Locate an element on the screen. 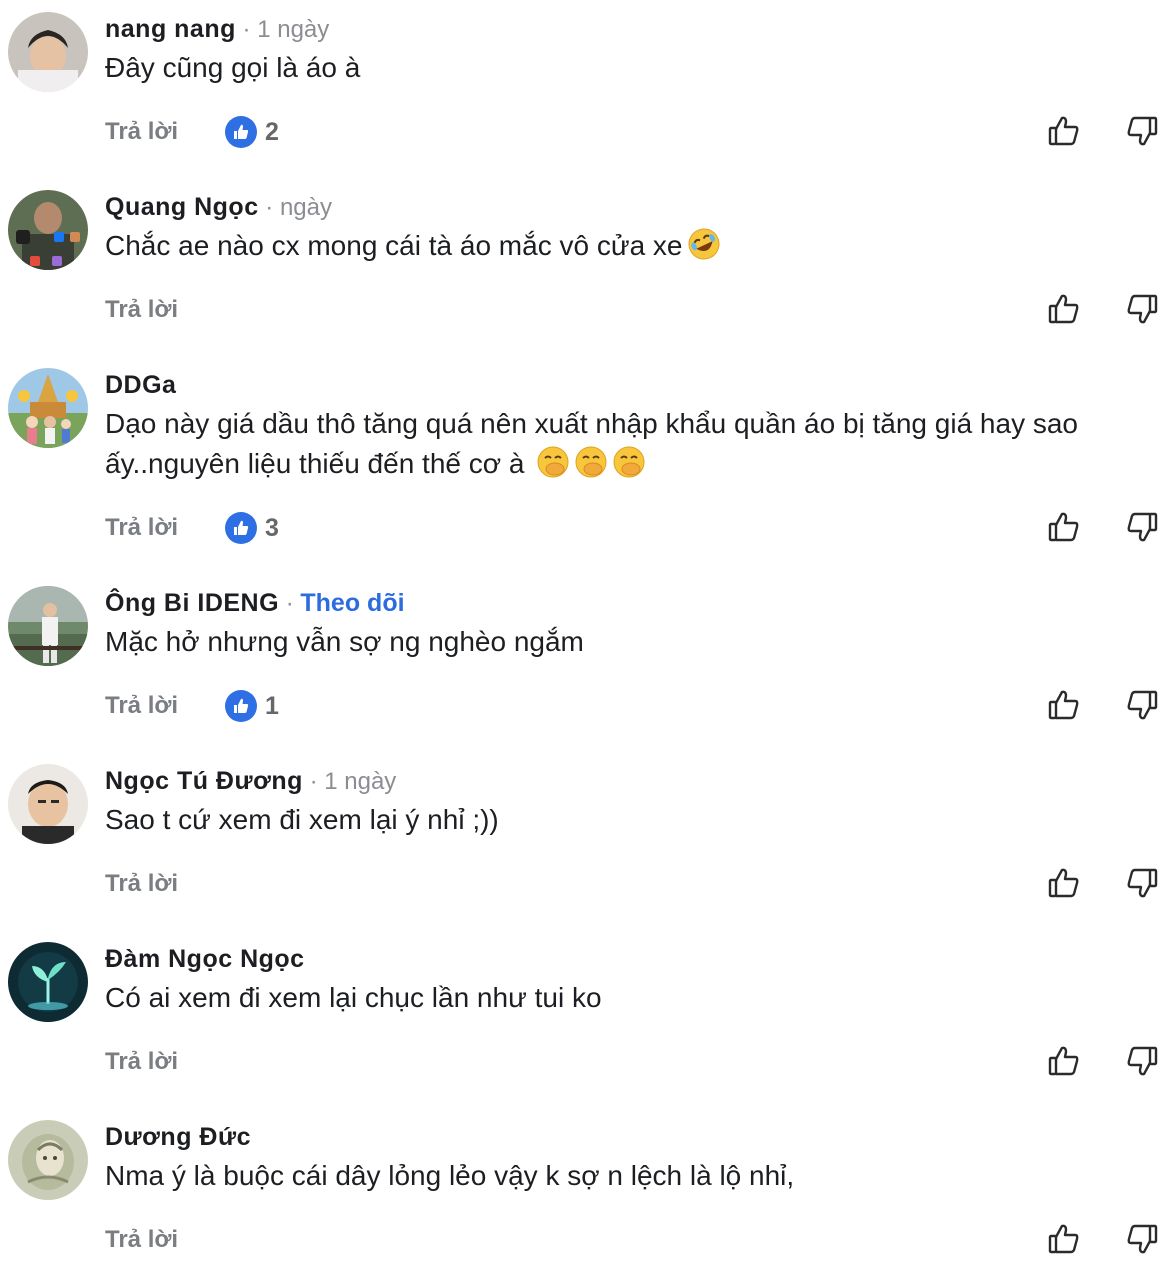 Image resolution: width=1170 pixels, height=1283 pixels. follow-button: Theo dõi is located at coordinates (352, 603).